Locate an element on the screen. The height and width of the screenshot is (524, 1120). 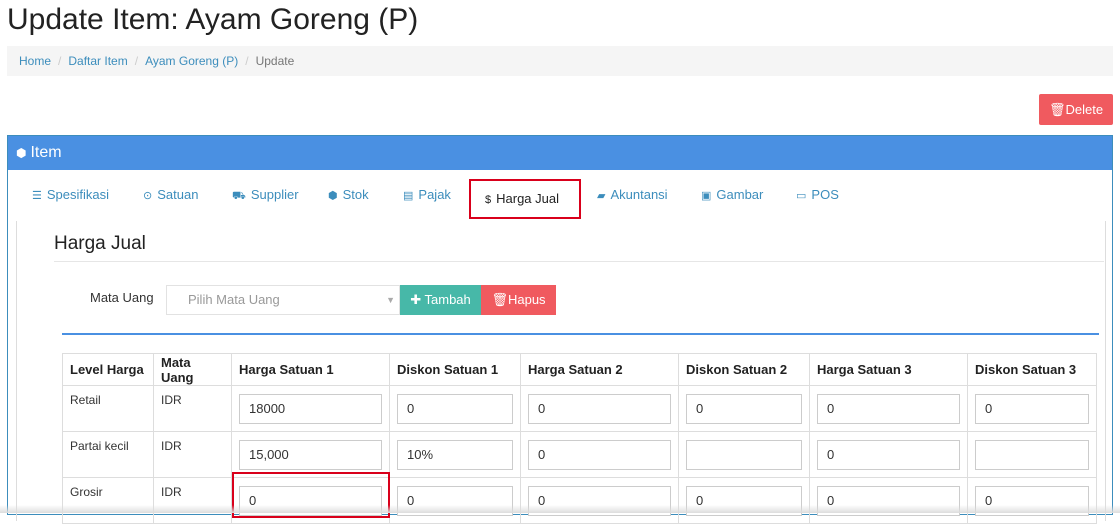
tab-label: Satuan is located at coordinates (178, 194).